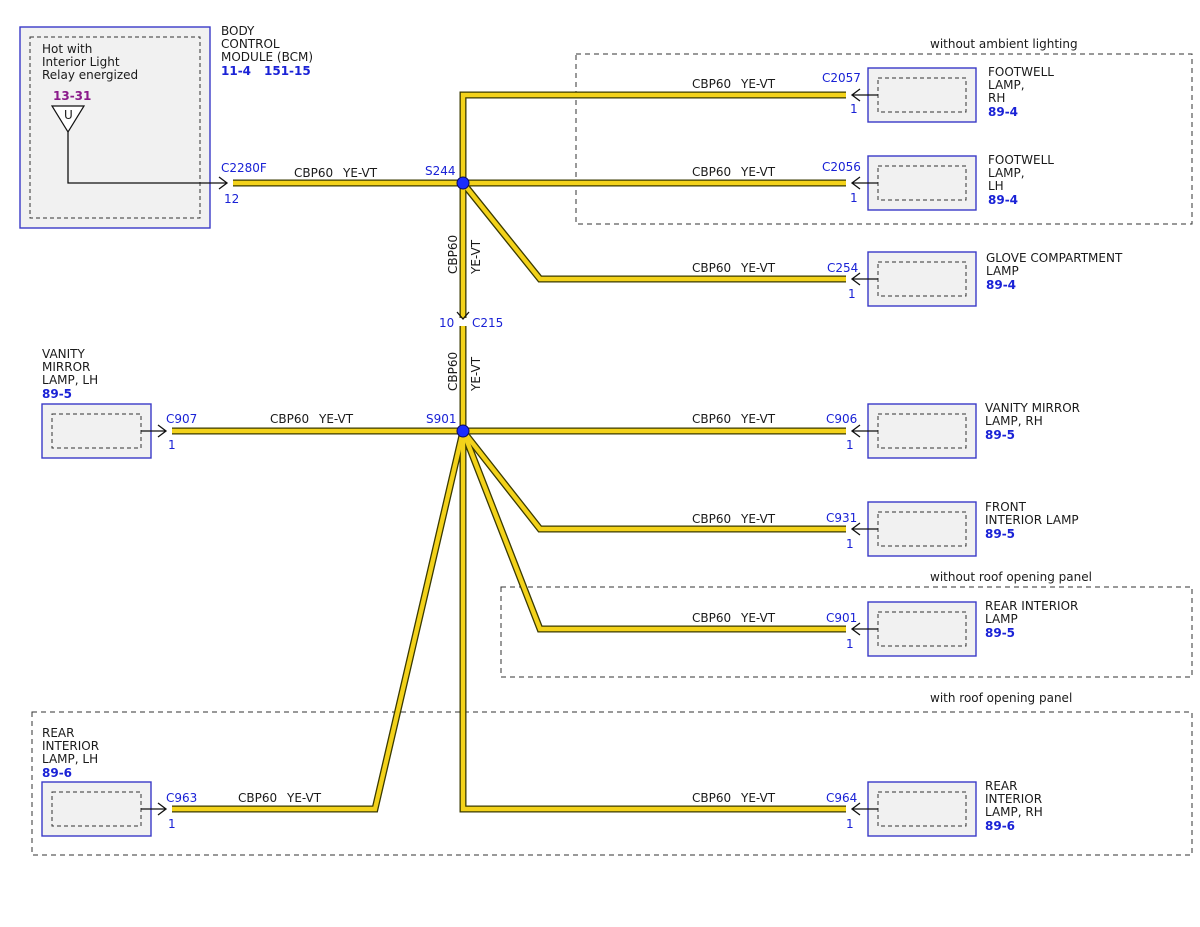  I want to click on region-ambient-label: without ambient lighting, so click(1004, 44).